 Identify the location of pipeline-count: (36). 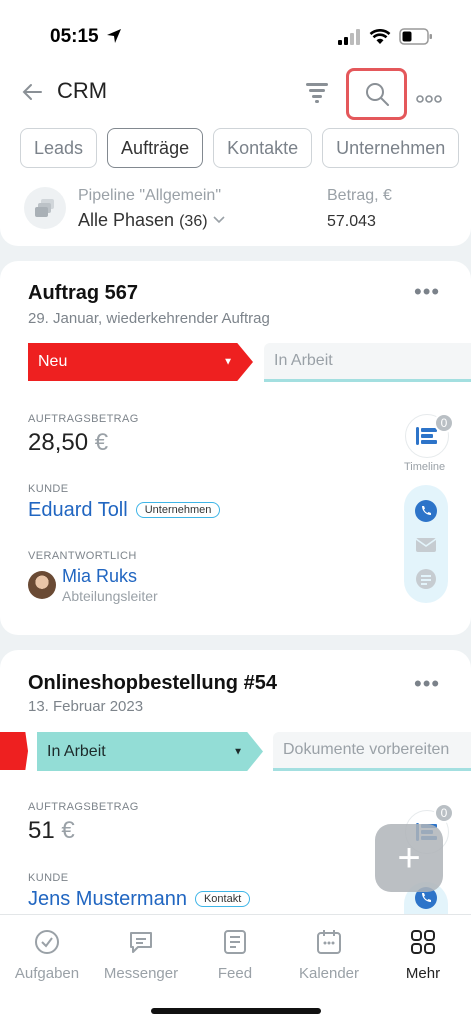
(193, 221).